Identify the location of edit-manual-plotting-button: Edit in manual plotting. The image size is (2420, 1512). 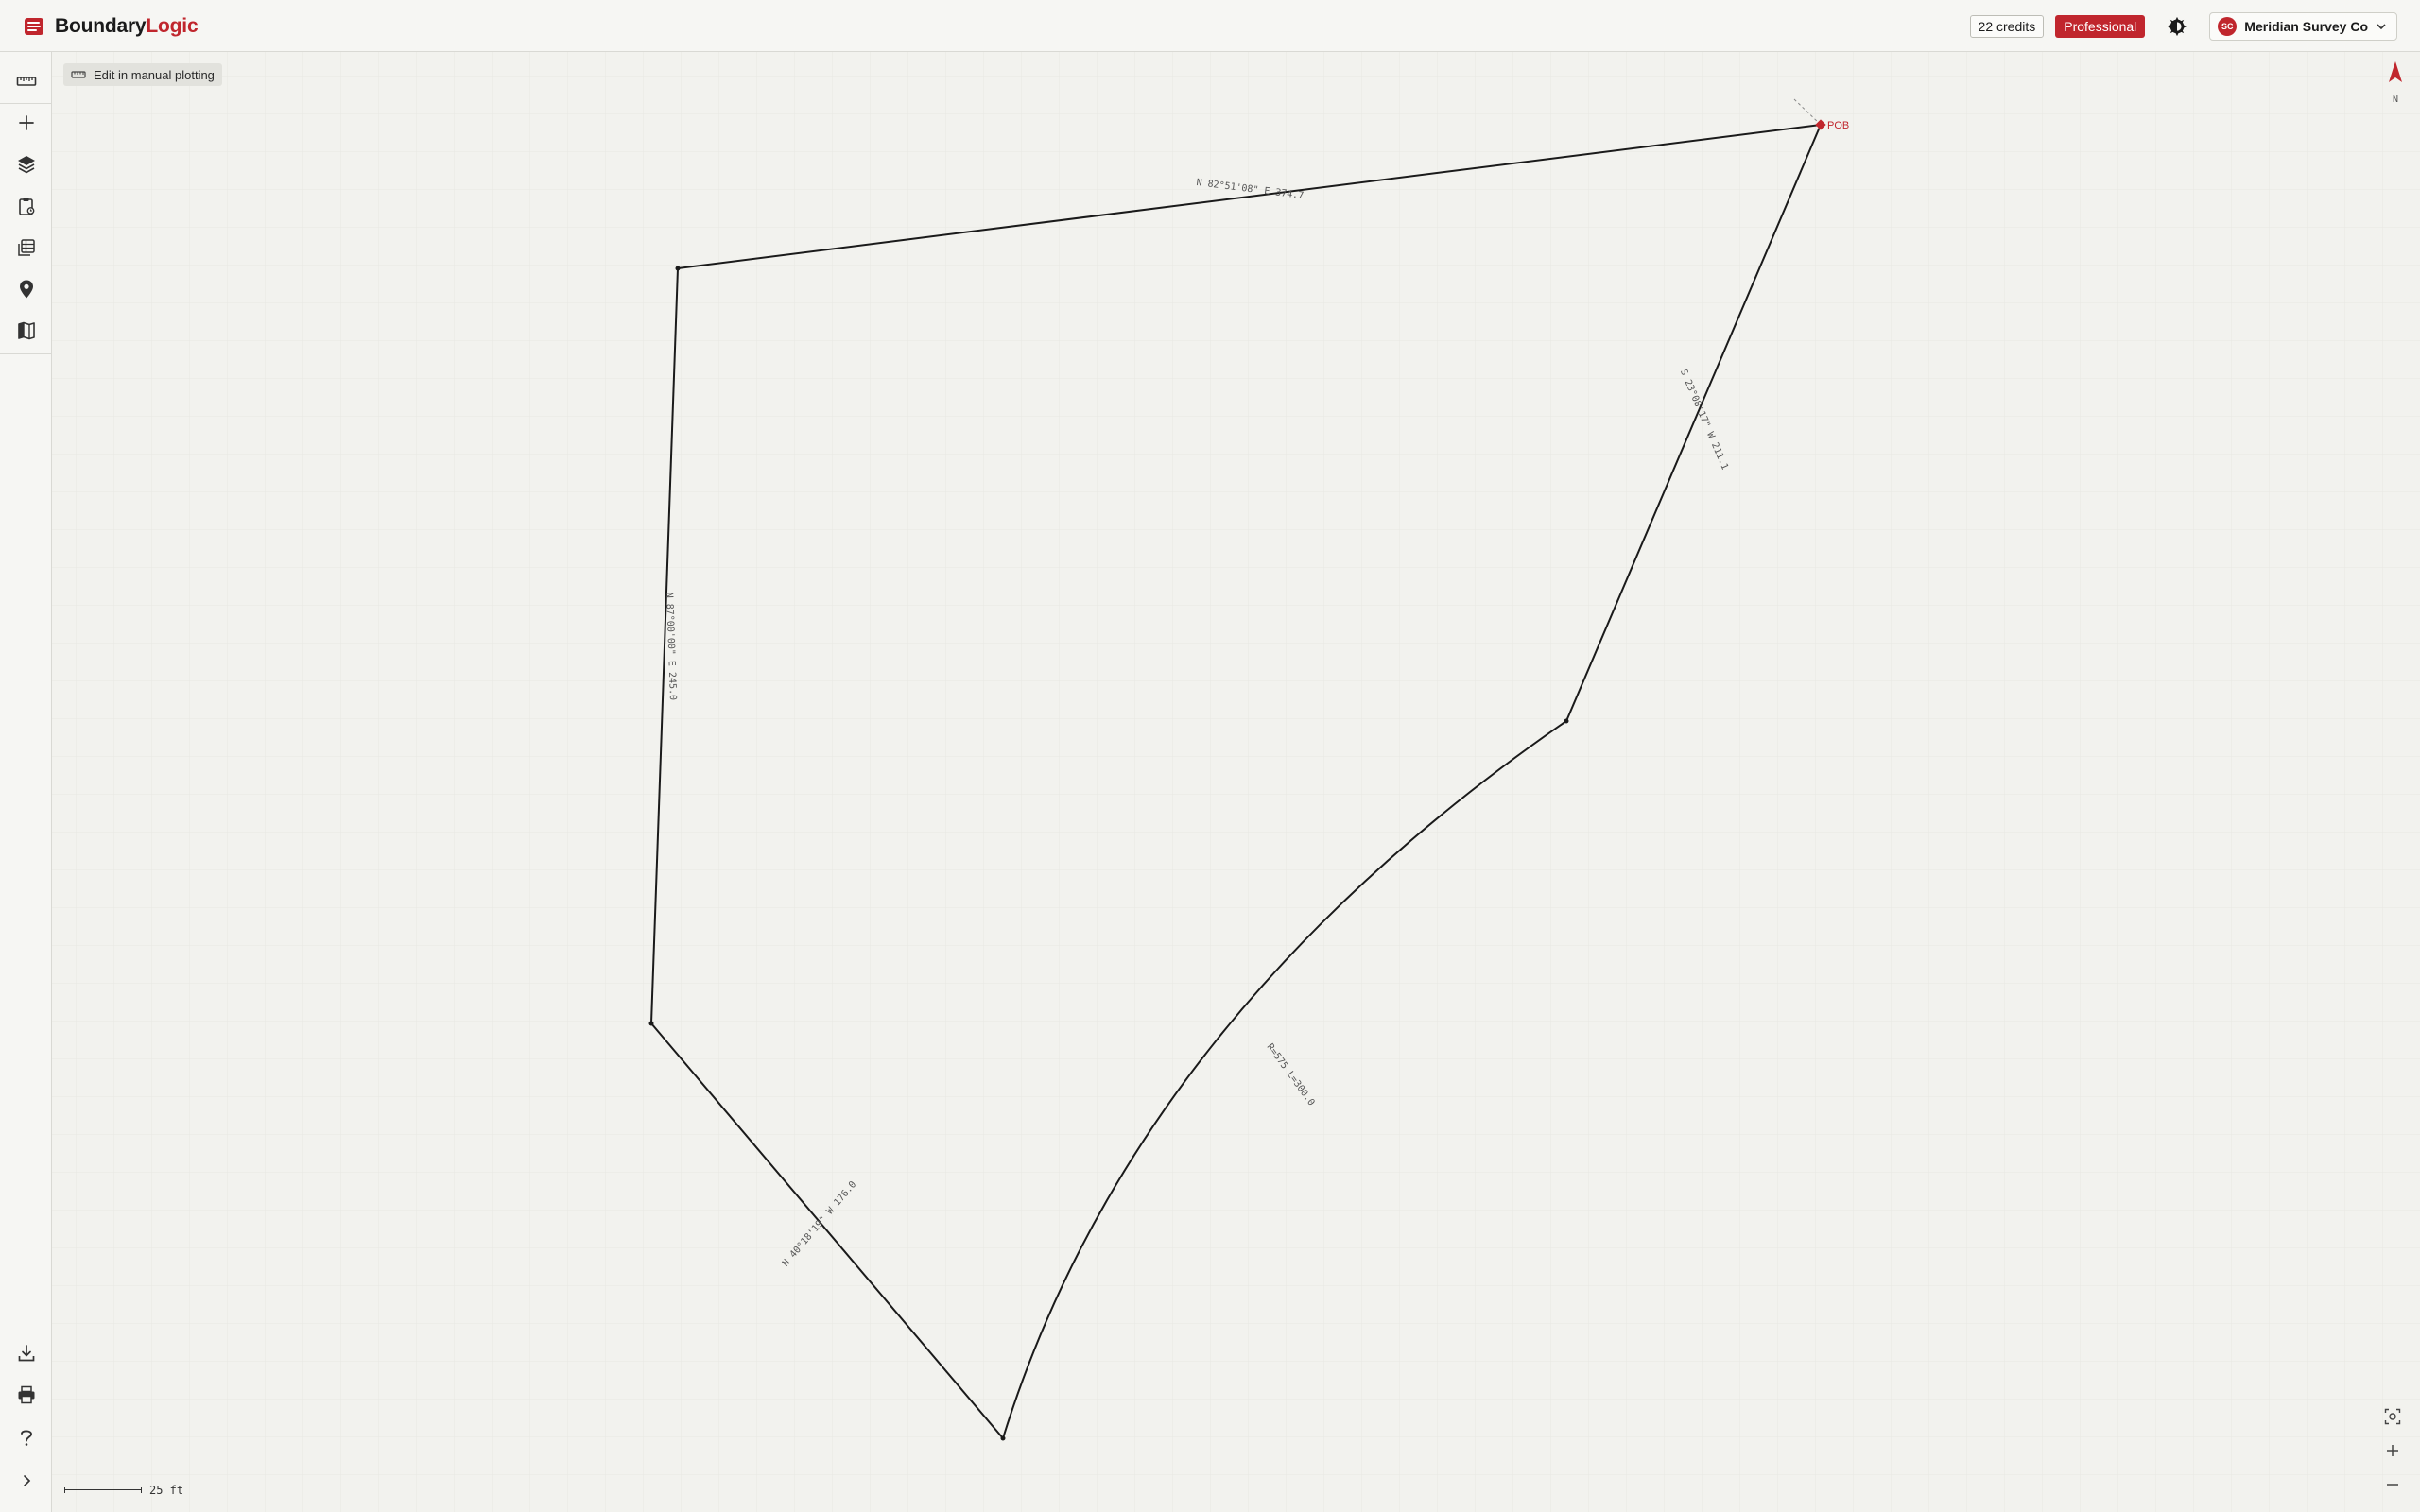
(142, 74).